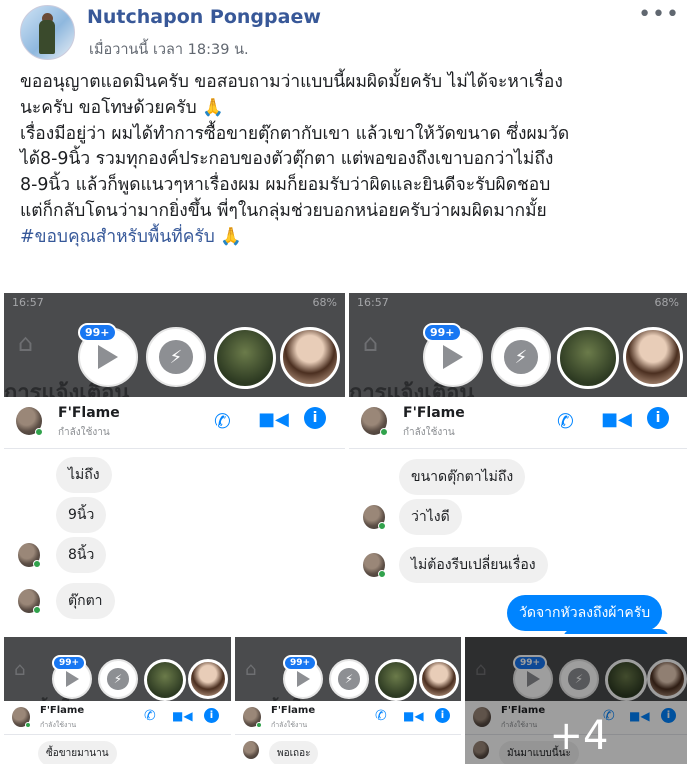 The height and width of the screenshot is (764, 691). What do you see at coordinates (204, 17) in the screenshot?
I see `author-name: Nutchapon Pongpaew` at bounding box center [204, 17].